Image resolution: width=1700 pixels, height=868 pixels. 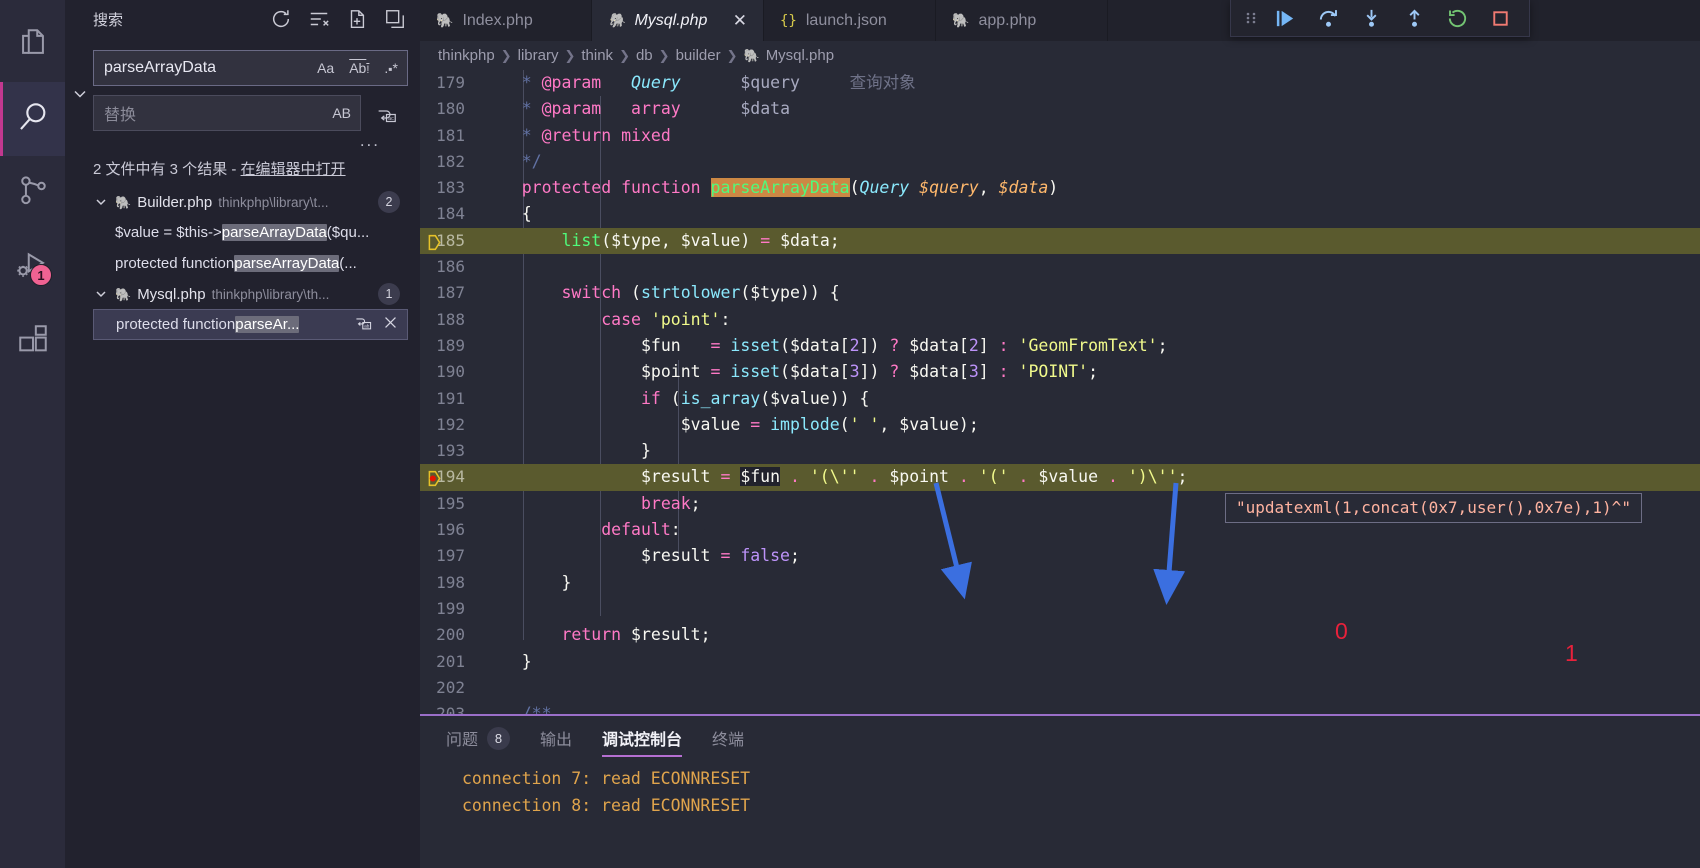 I want to click on search-result-match-selected: protected function parseAr... ab, so click(x=250, y=324).